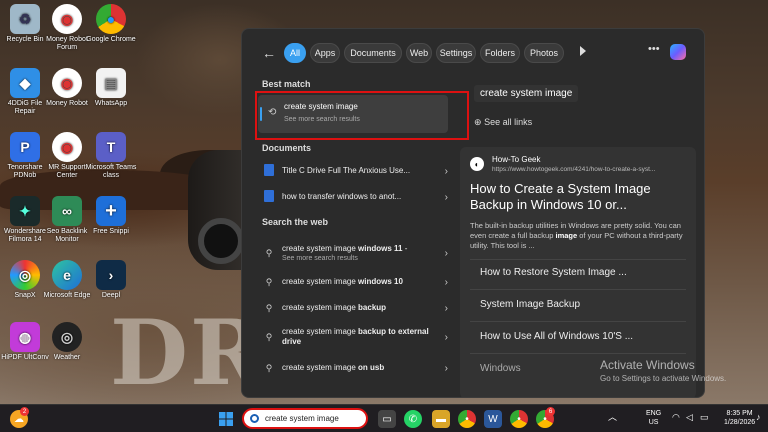 This screenshot has height=432, width=768. What do you see at coordinates (583, 51) in the screenshot?
I see `scroll-tabs-arrow-icon` at bounding box center [583, 51].